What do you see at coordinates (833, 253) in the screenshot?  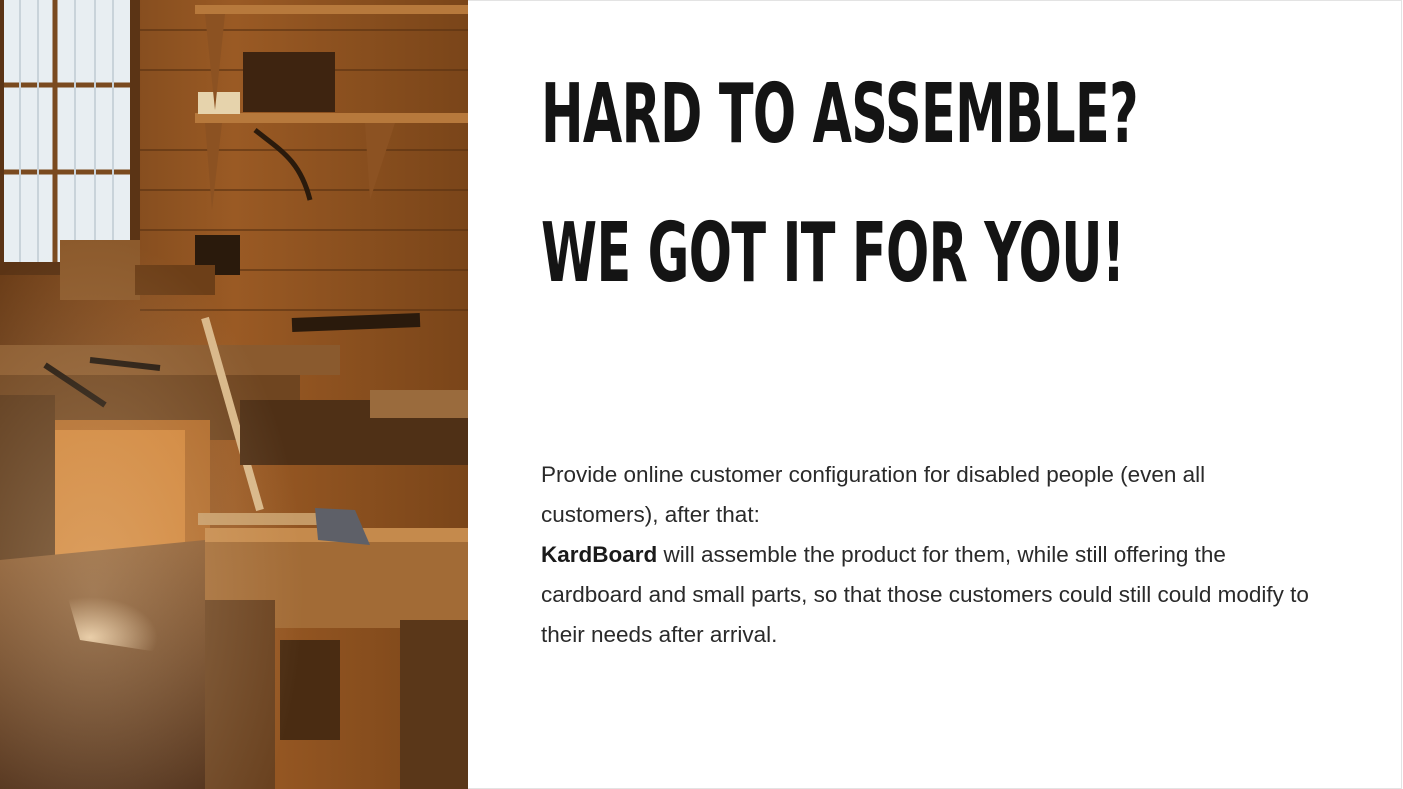 I see `headline-line-2: WE GOT IT FOR YOU!` at bounding box center [833, 253].